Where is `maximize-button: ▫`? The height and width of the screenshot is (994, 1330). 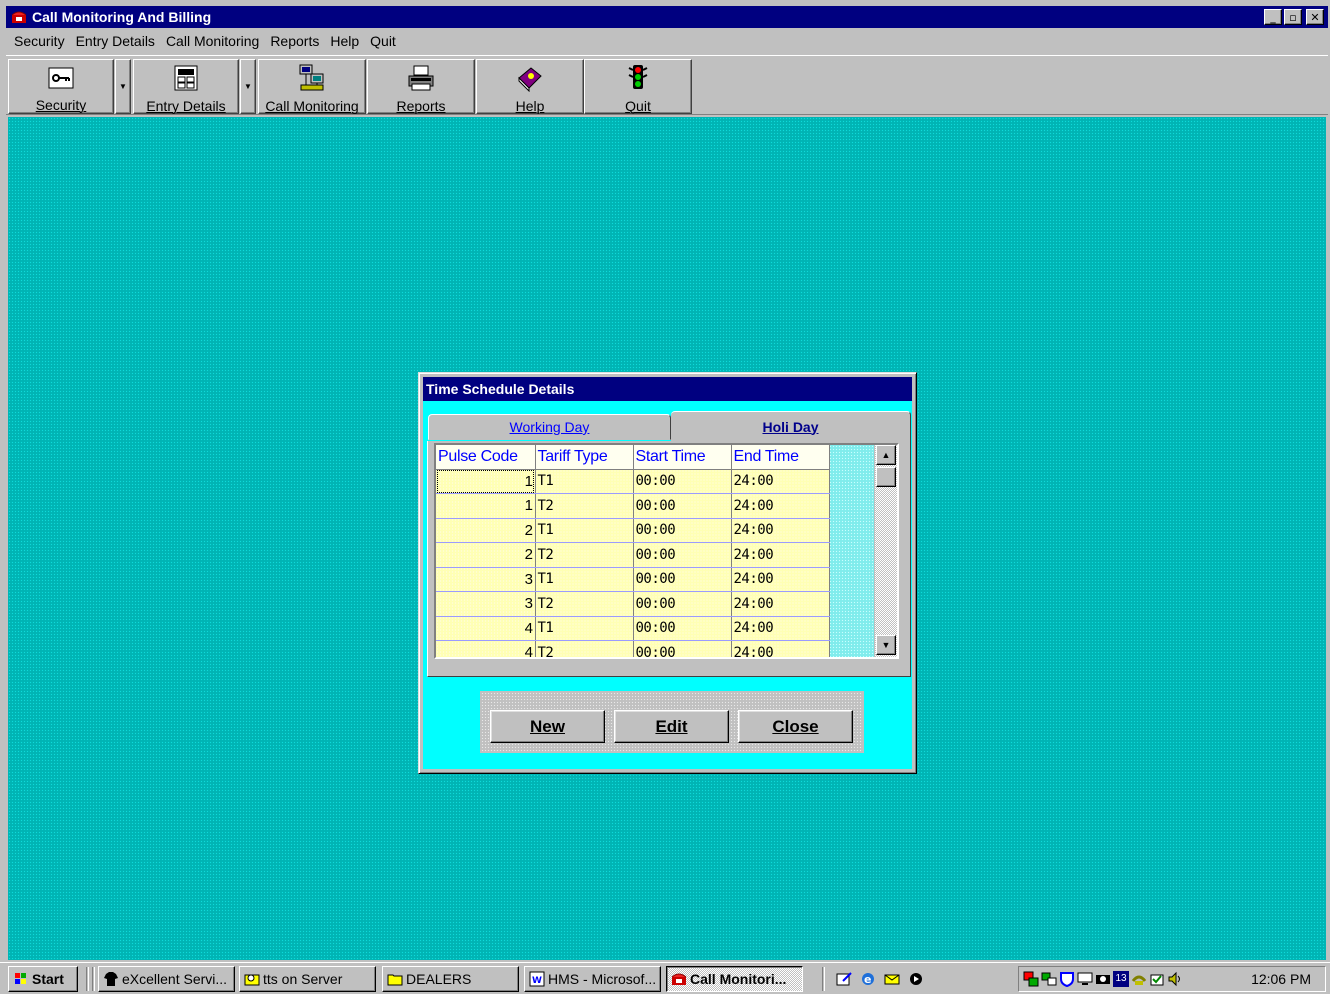 maximize-button: ▫ is located at coordinates (1293, 17).